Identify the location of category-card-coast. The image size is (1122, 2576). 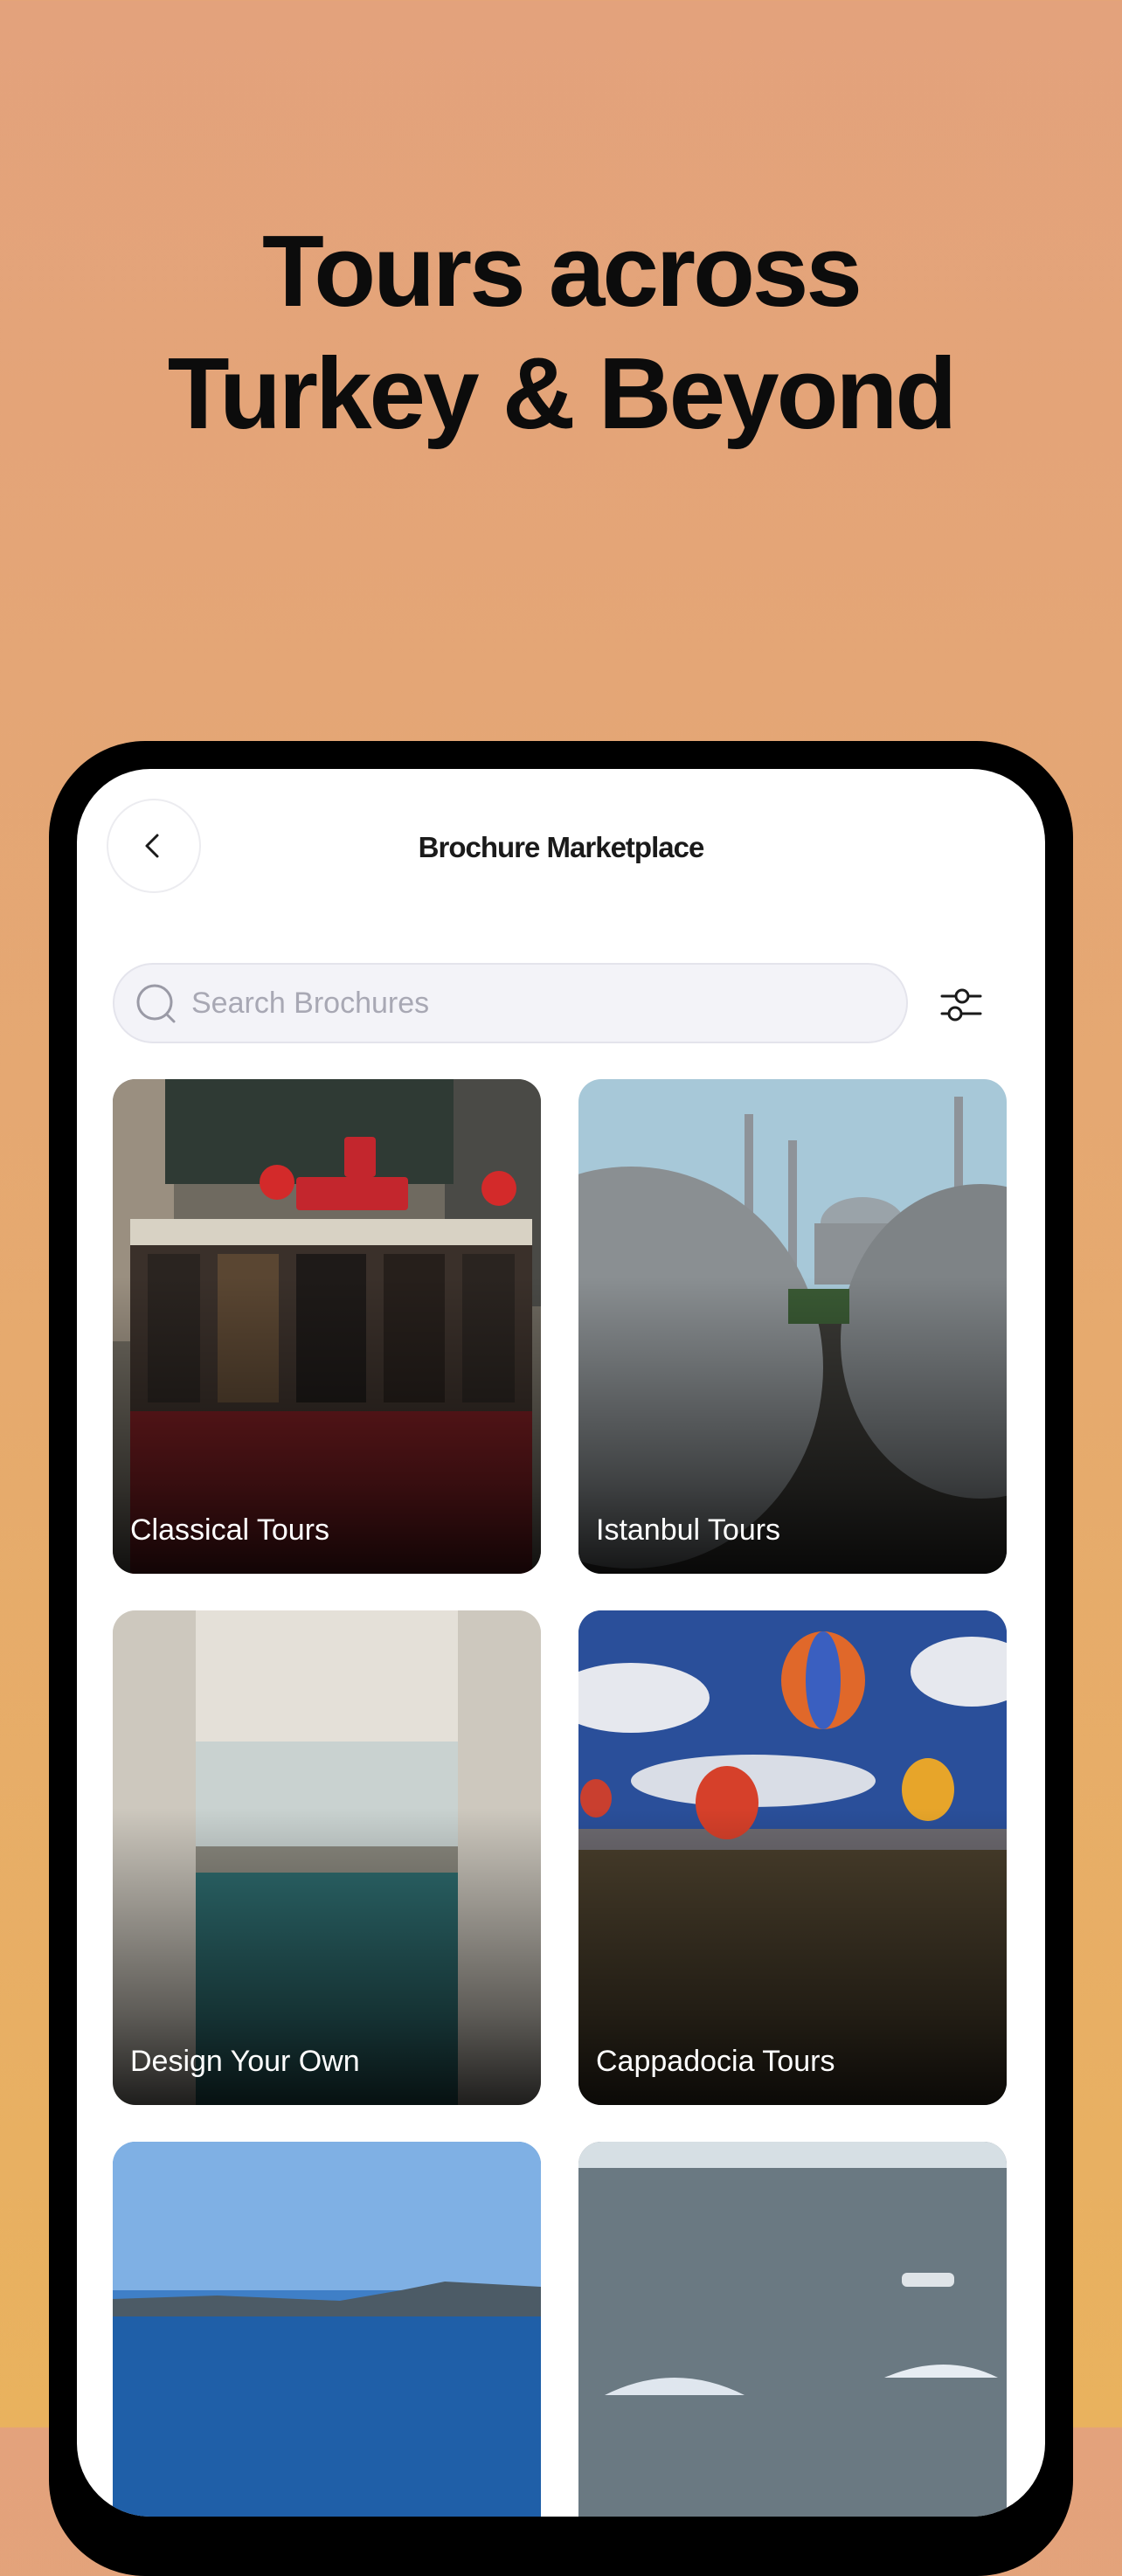
(327, 2329).